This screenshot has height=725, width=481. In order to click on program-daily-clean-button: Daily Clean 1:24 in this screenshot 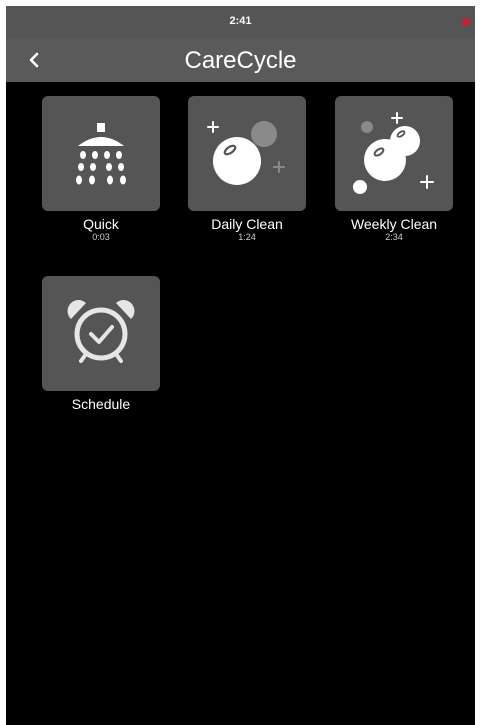, I will do `click(247, 169)`.